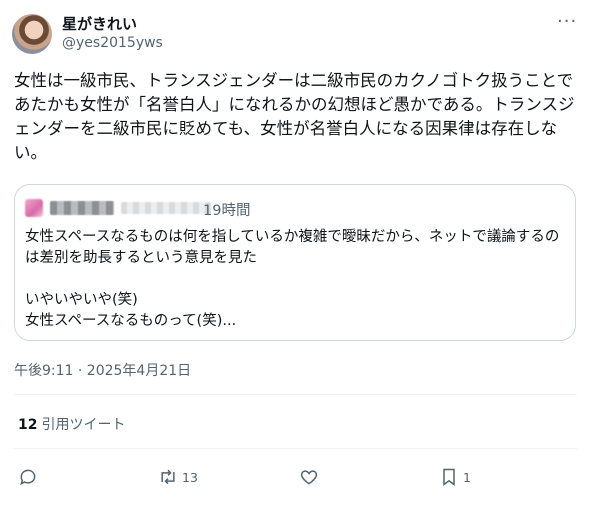 This screenshot has height=510, width=591. Describe the element at coordinates (227, 211) in the screenshot. I see `quoted-time: 19時間` at that location.